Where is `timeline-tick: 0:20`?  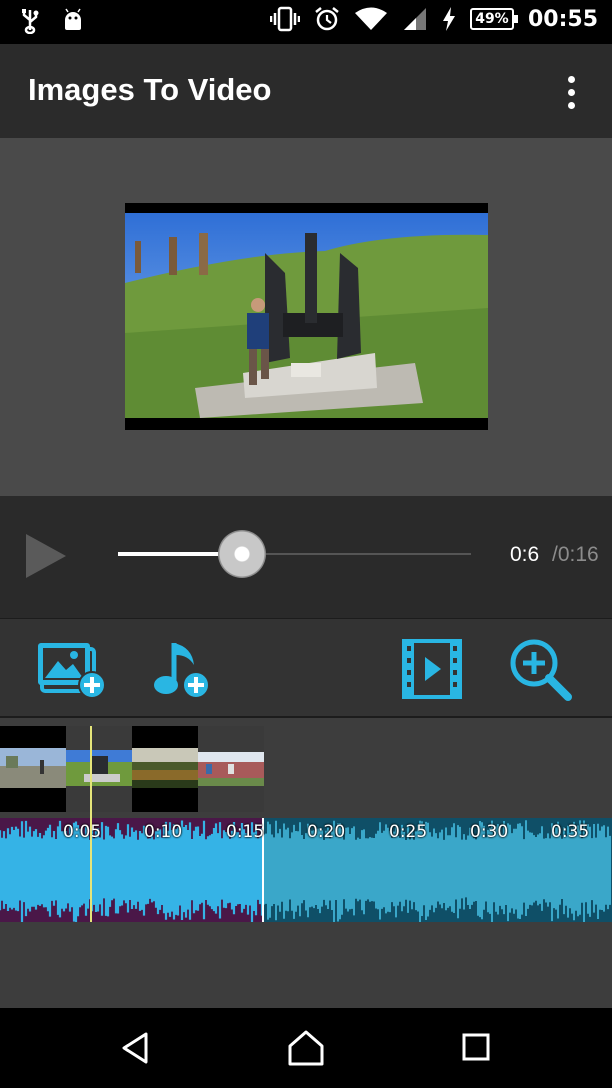
timeline-tick: 0:20 is located at coordinates (326, 832).